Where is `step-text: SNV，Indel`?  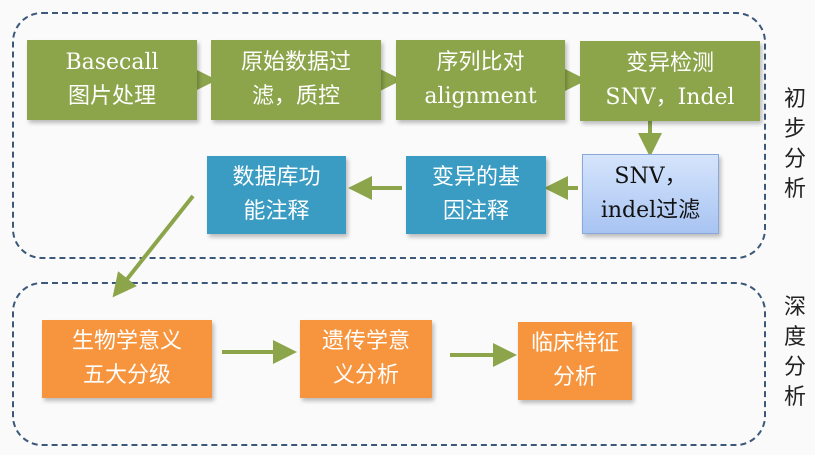 step-text: SNV，Indel is located at coordinates (670, 97).